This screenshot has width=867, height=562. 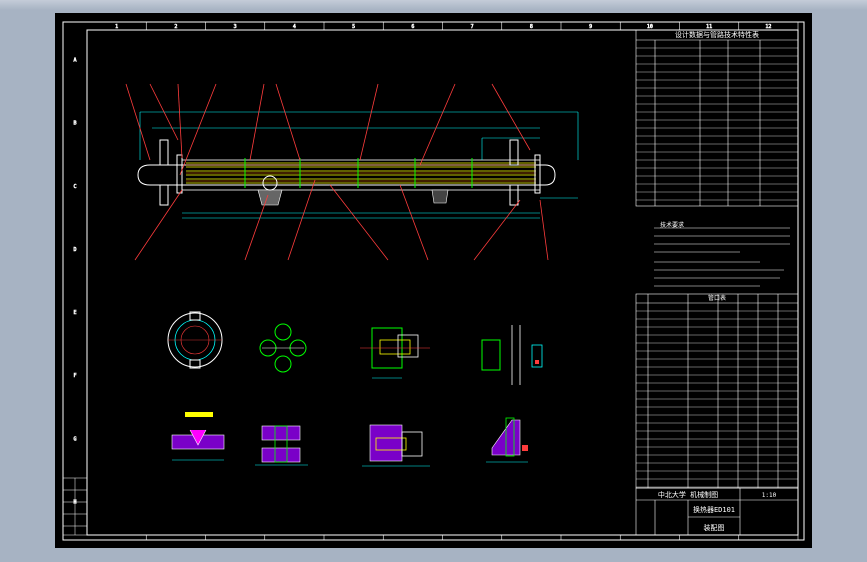 What do you see at coordinates (514, 195) in the screenshot?
I see `nozzle-d` at bounding box center [514, 195].